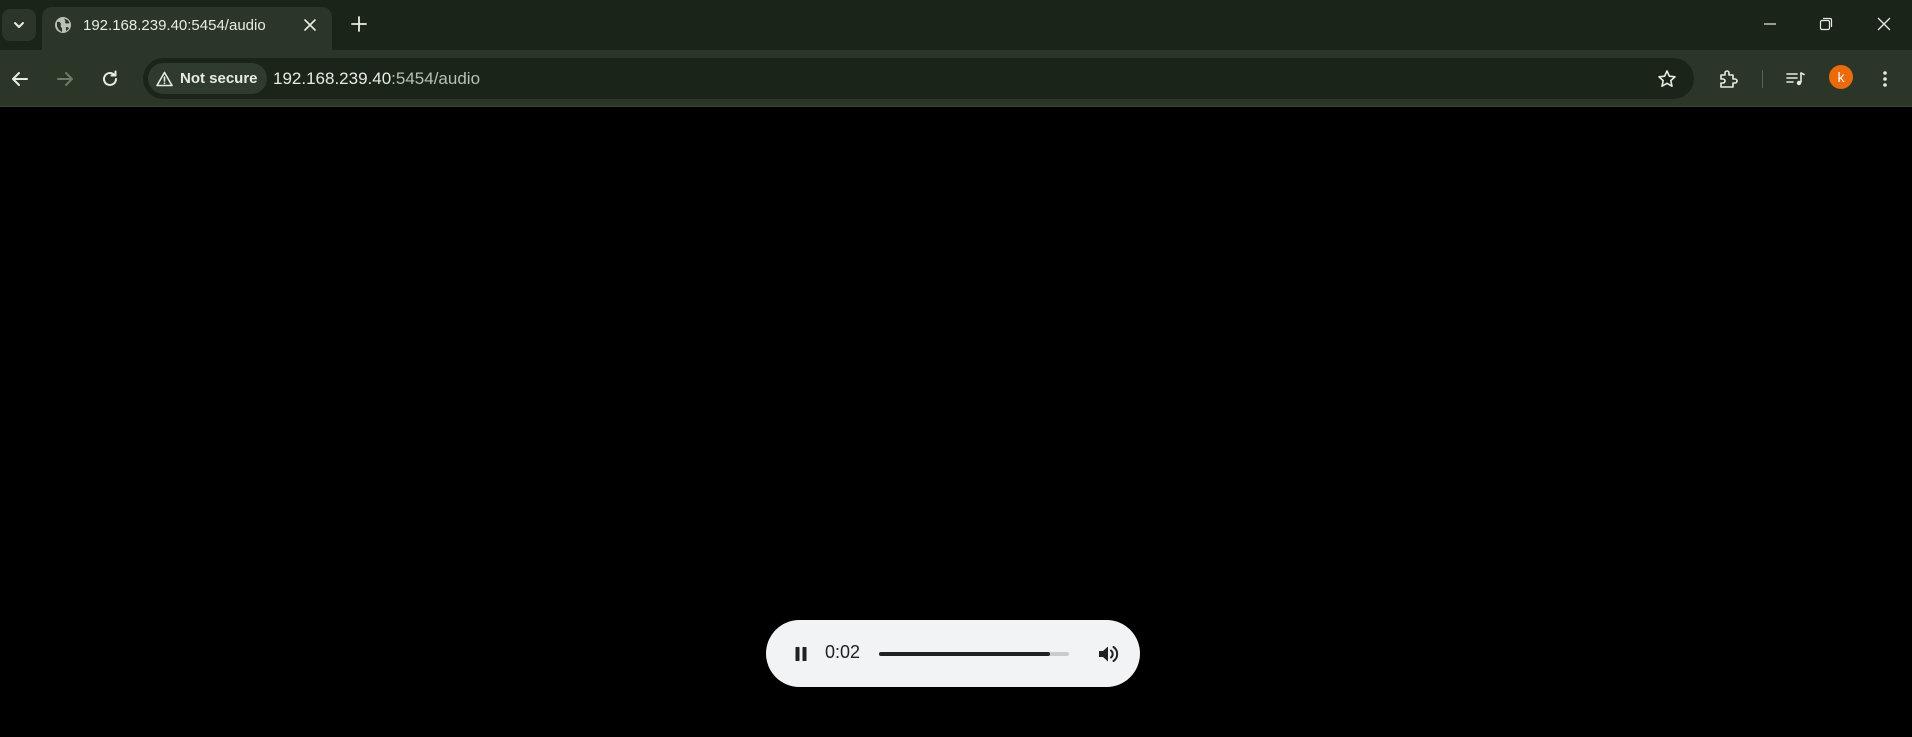 Image resolution: width=1912 pixels, height=737 pixels. I want to click on forward-button, so click(65, 79).